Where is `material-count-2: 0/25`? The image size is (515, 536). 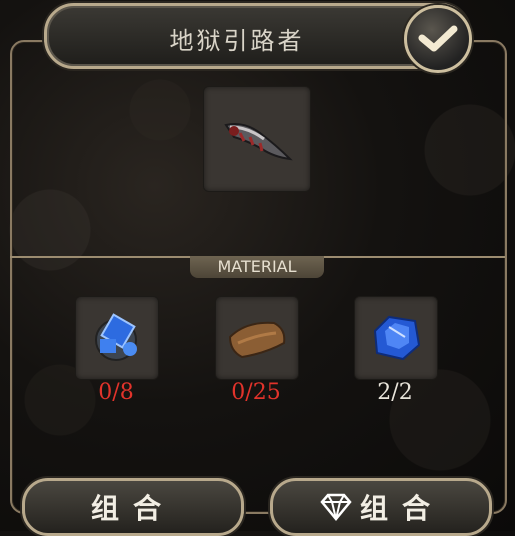 material-count-2: 0/25 is located at coordinates (256, 392).